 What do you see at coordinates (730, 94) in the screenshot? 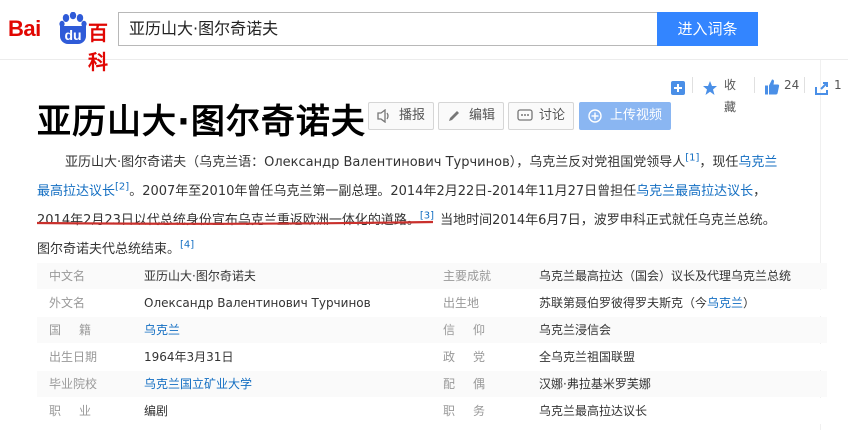
I see `collect-label: 收藏` at bounding box center [730, 94].